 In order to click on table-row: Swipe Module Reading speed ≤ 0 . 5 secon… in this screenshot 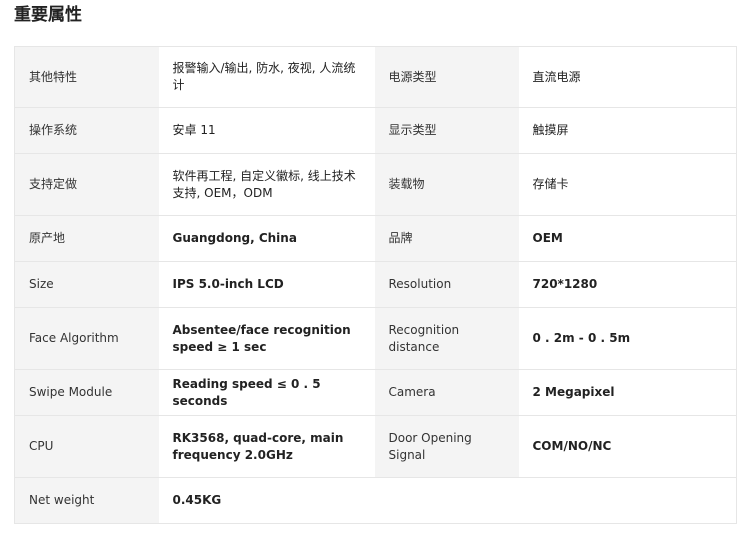, I will do `click(375, 392)`.